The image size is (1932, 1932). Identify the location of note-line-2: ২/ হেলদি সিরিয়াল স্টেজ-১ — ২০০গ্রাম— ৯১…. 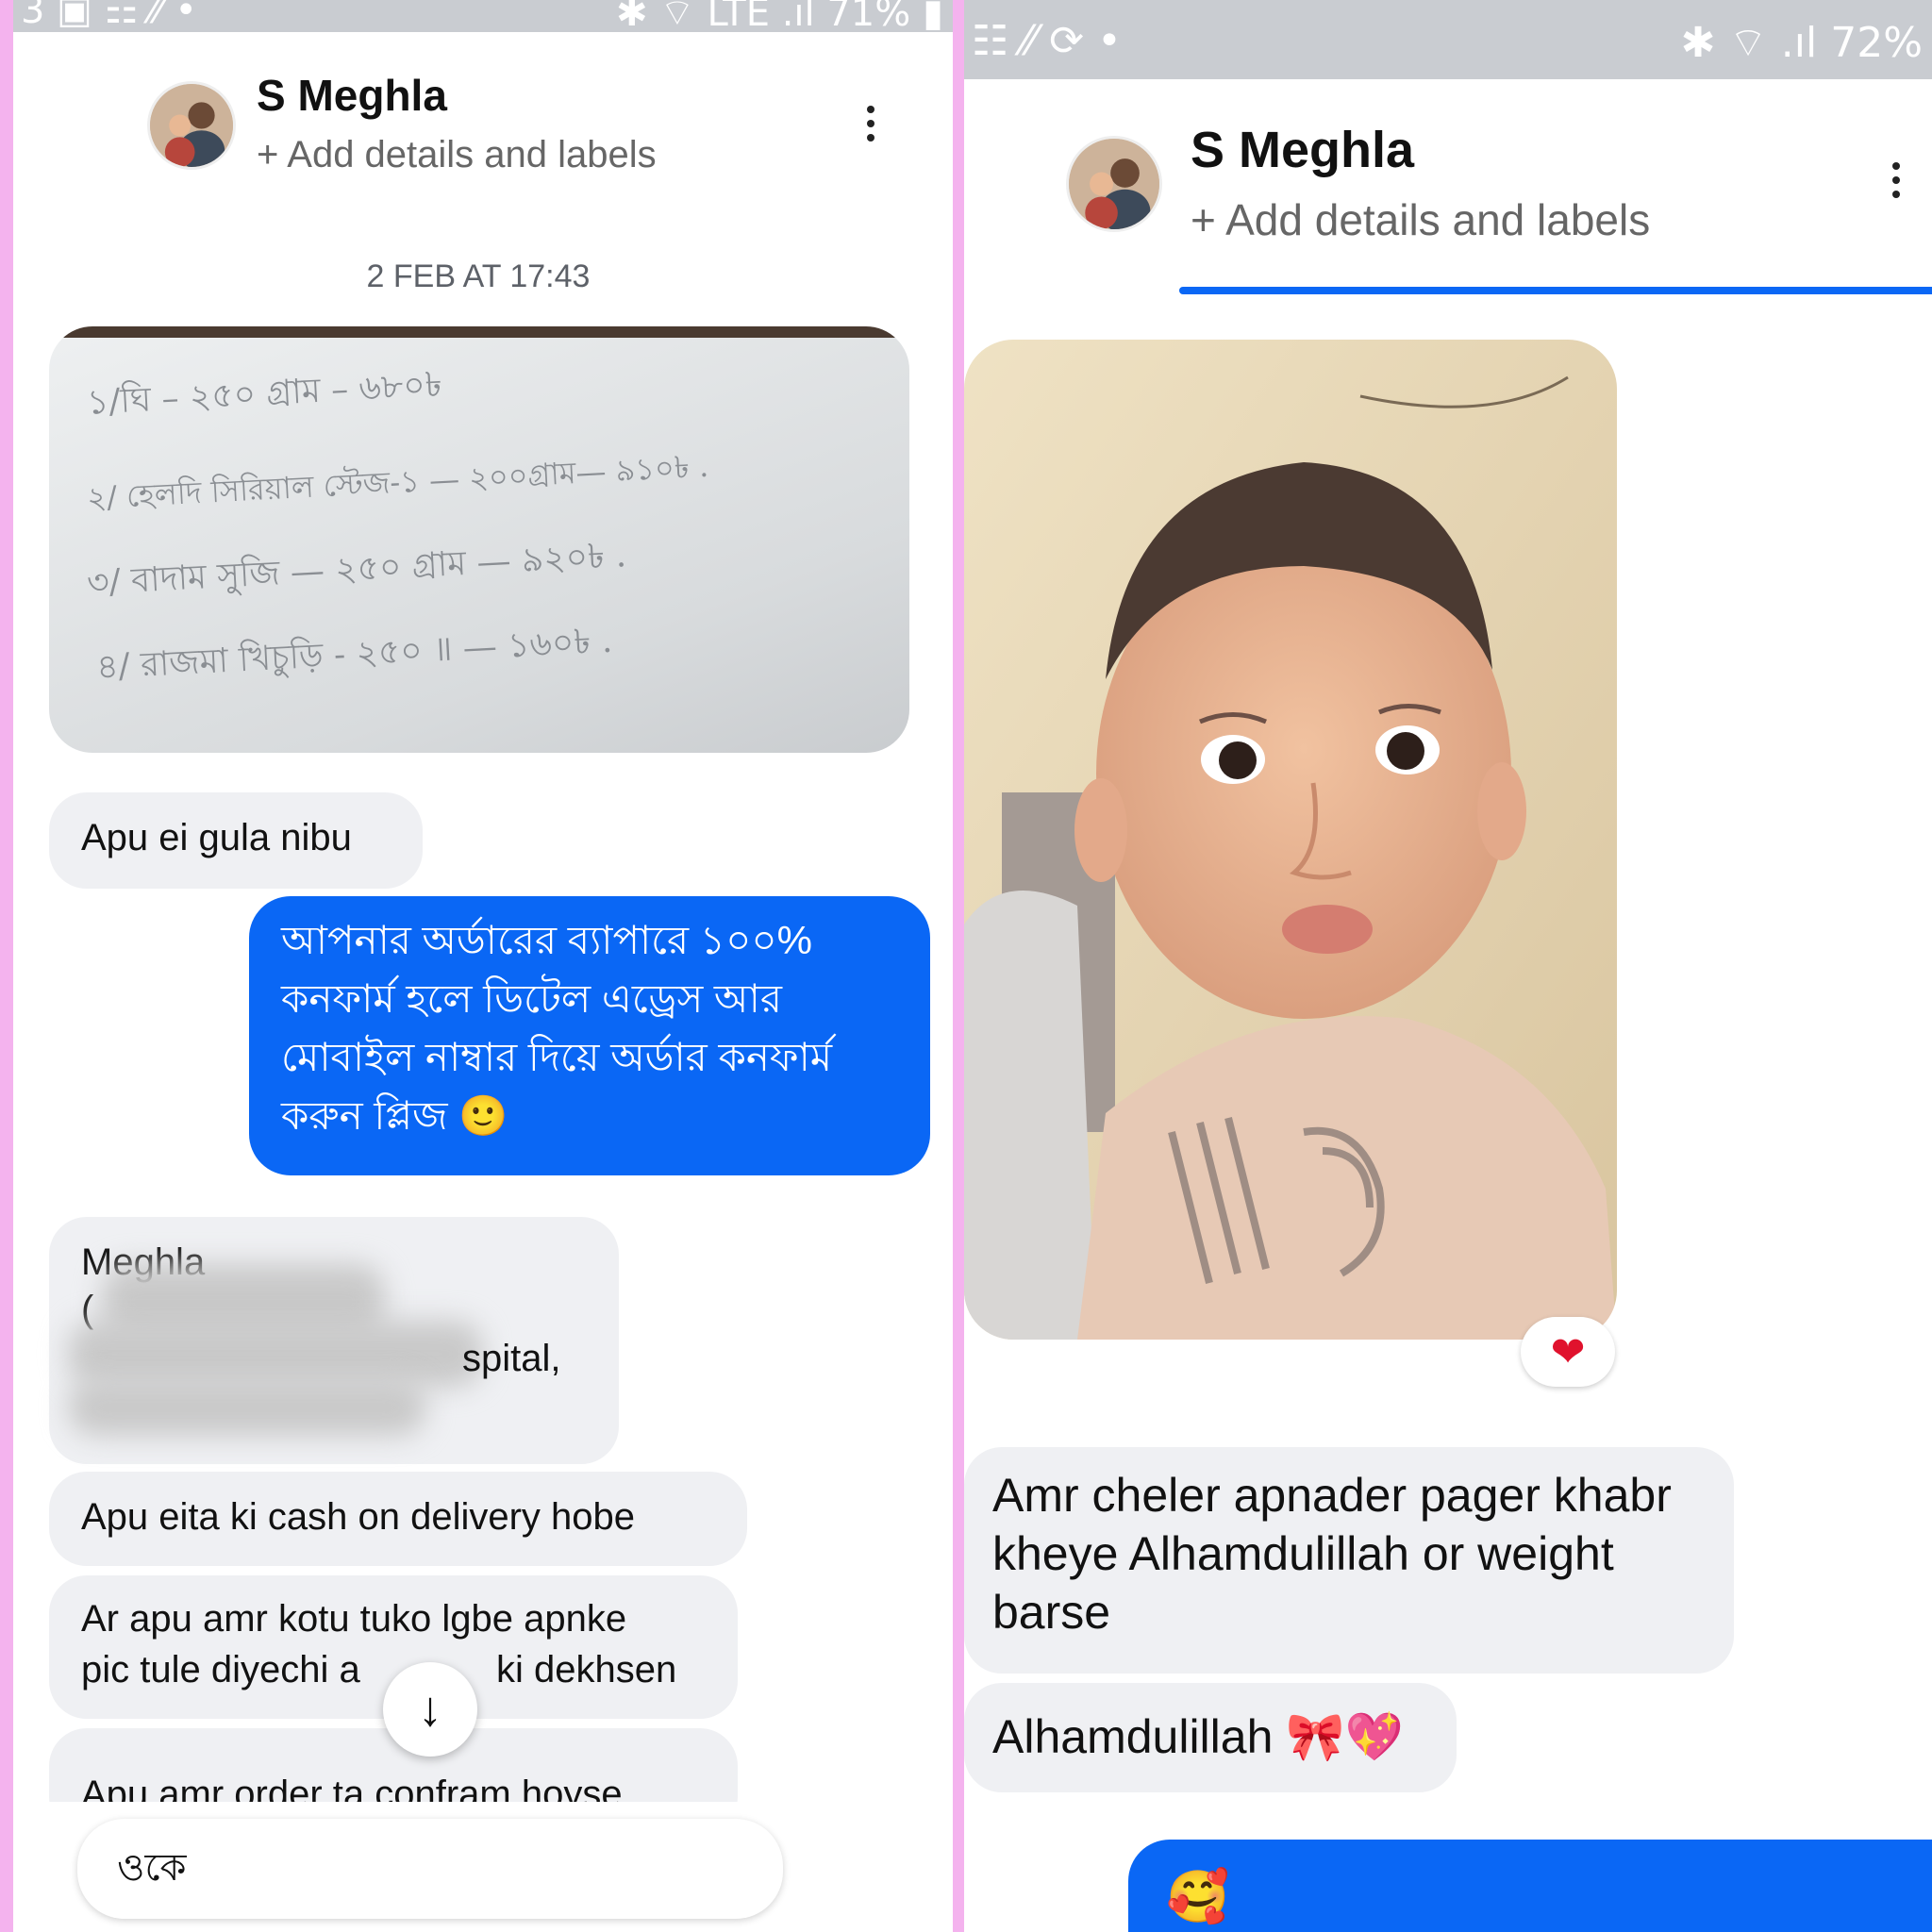
(397, 482).